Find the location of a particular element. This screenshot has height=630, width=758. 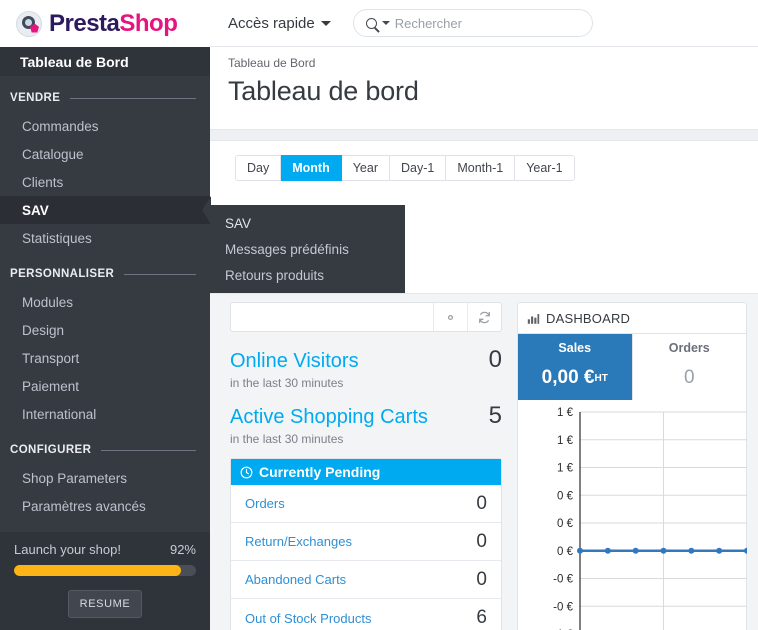

sidebar-item-sav: SAV is located at coordinates (105, 210).